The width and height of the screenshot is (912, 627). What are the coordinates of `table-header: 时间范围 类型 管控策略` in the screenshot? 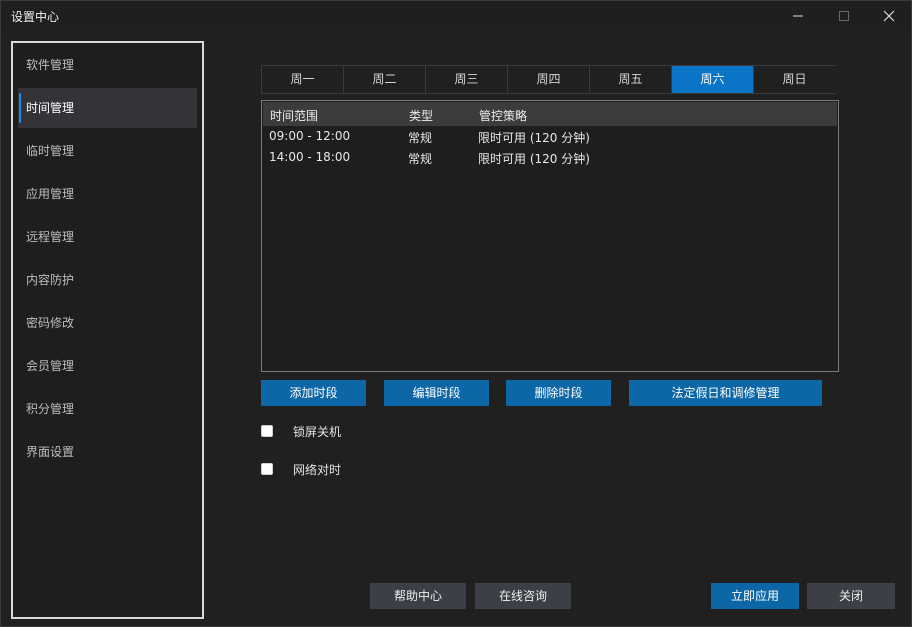 It's located at (550, 114).